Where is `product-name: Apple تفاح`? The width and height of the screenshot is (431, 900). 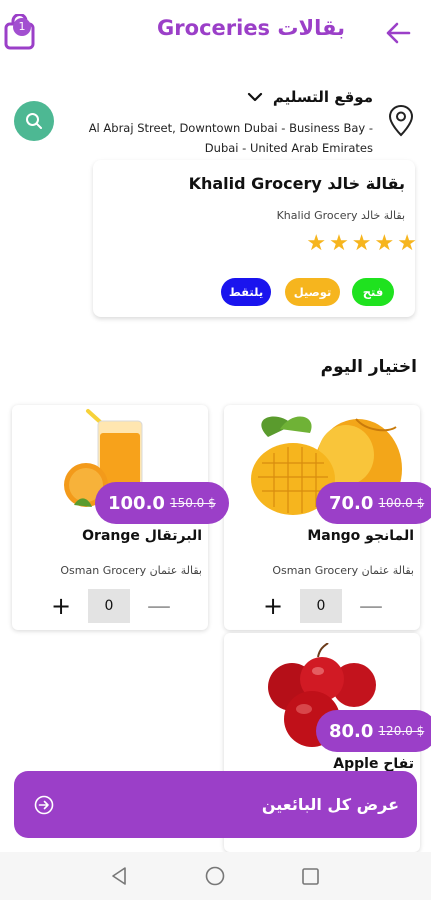 product-name: Apple تفاح is located at coordinates (373, 764).